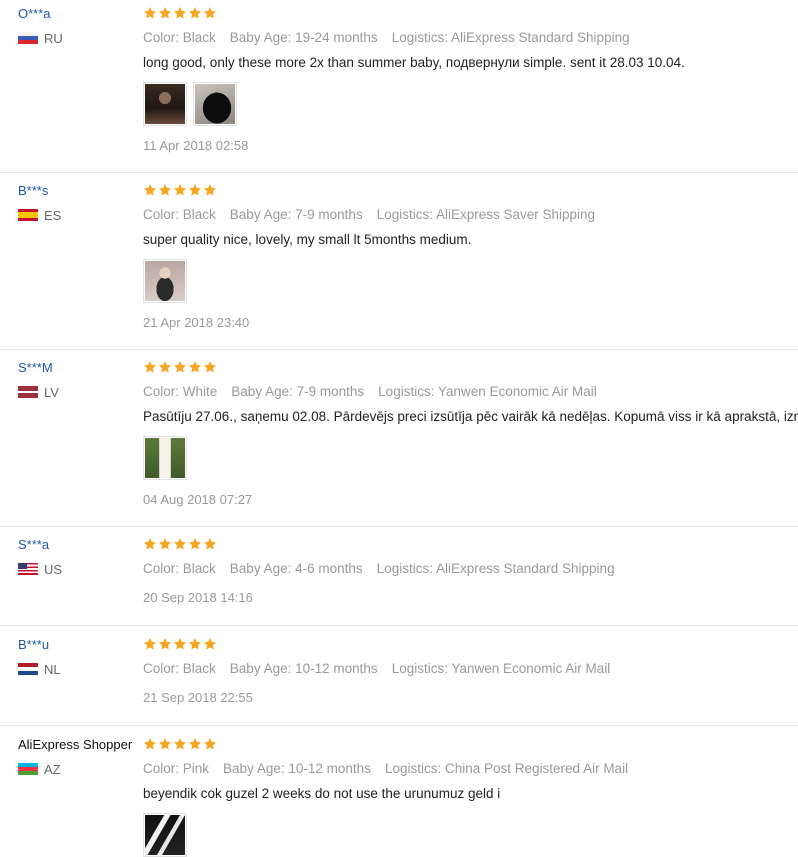  Describe the element at coordinates (329, 568) in the screenshot. I see `order-info-value: 4-6 months` at that location.